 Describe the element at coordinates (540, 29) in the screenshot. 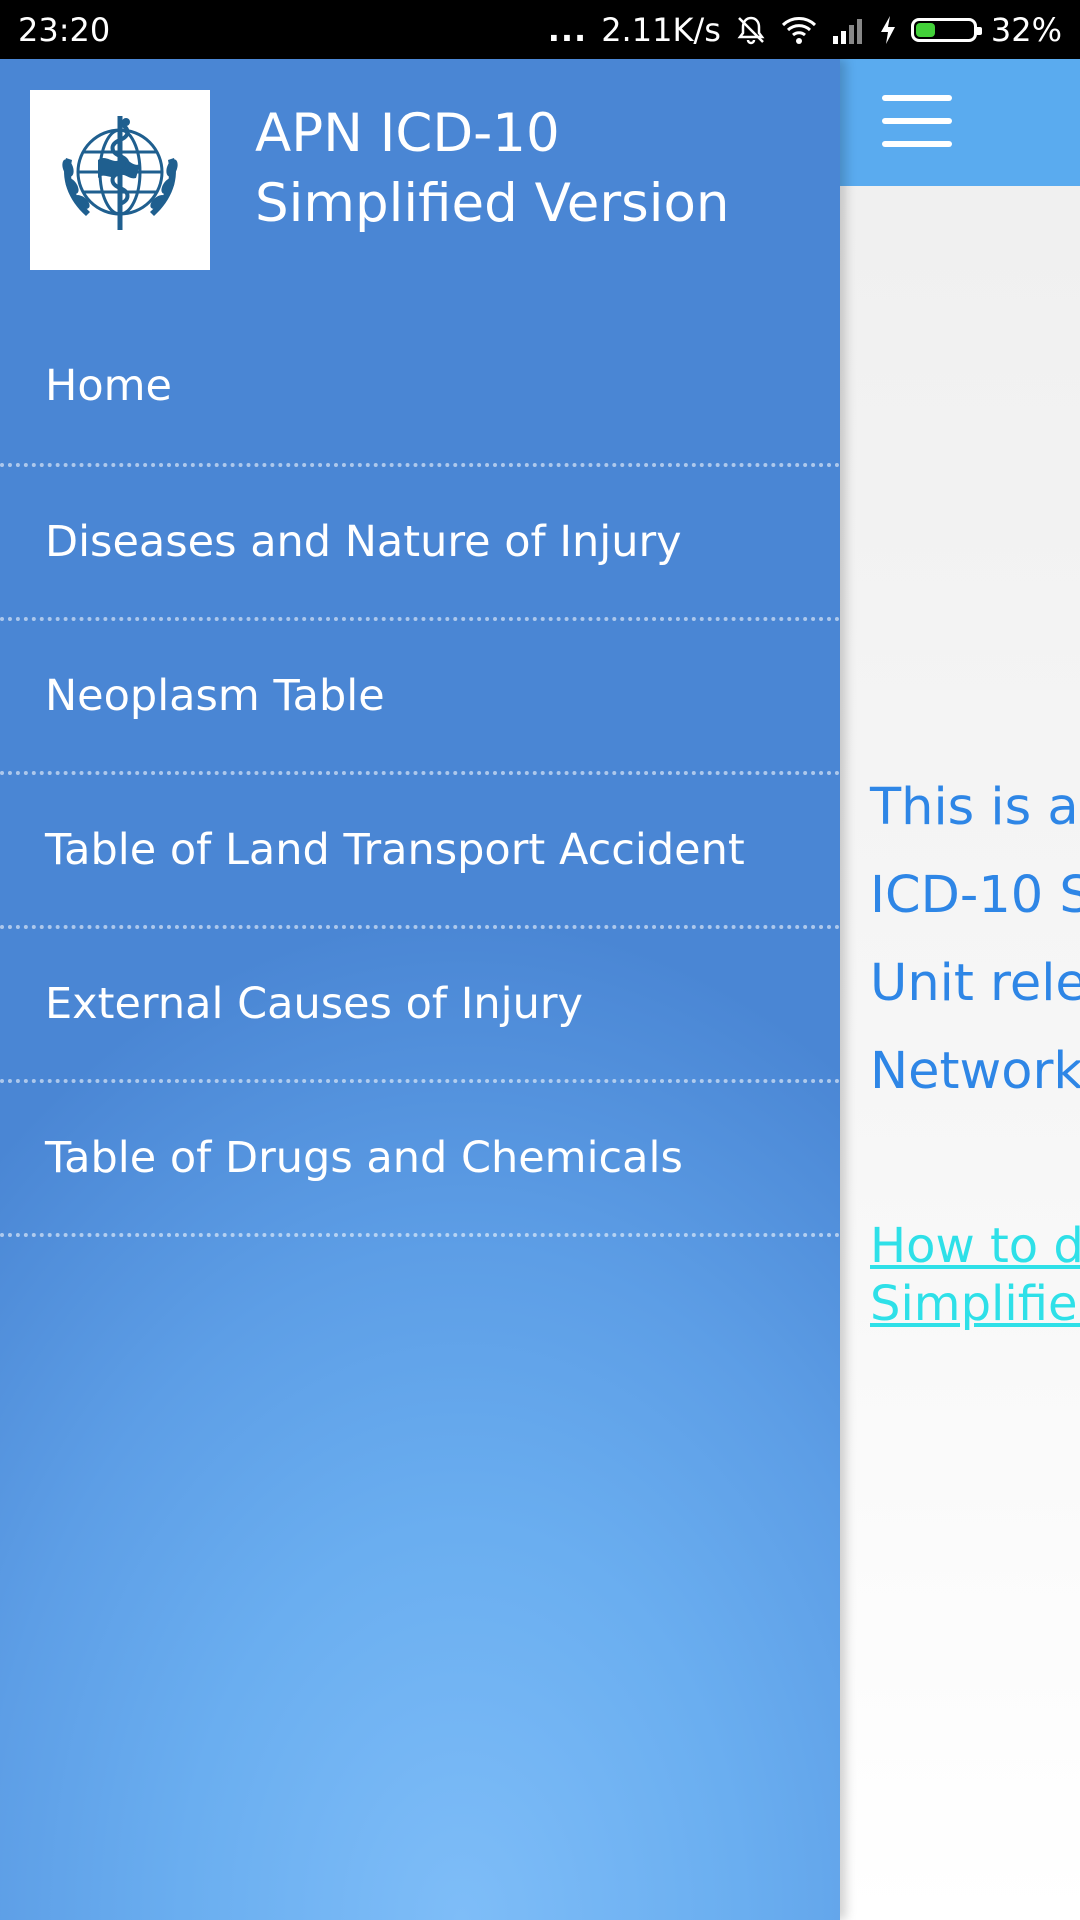

I see `status-bar: 23:20 ... 2.11K/s 32%` at that location.